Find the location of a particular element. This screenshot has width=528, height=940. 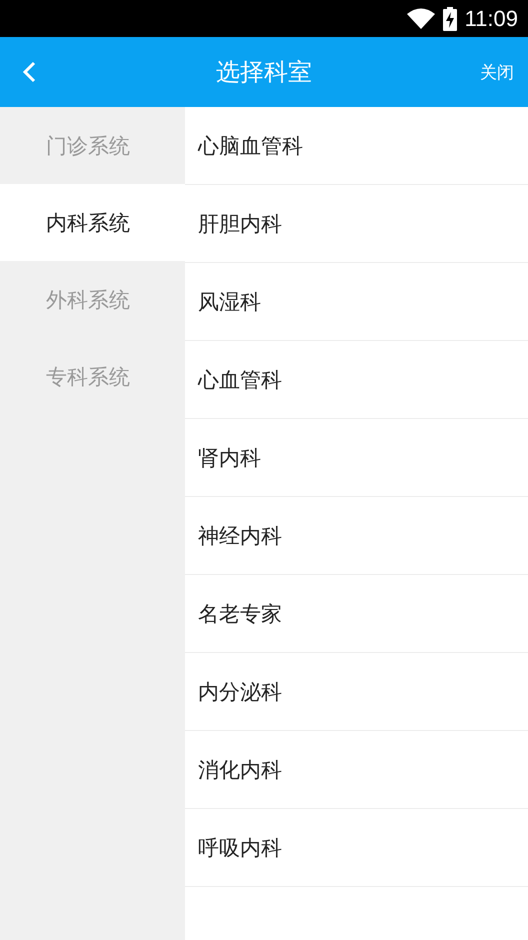

battery-icon is located at coordinates (449, 18).